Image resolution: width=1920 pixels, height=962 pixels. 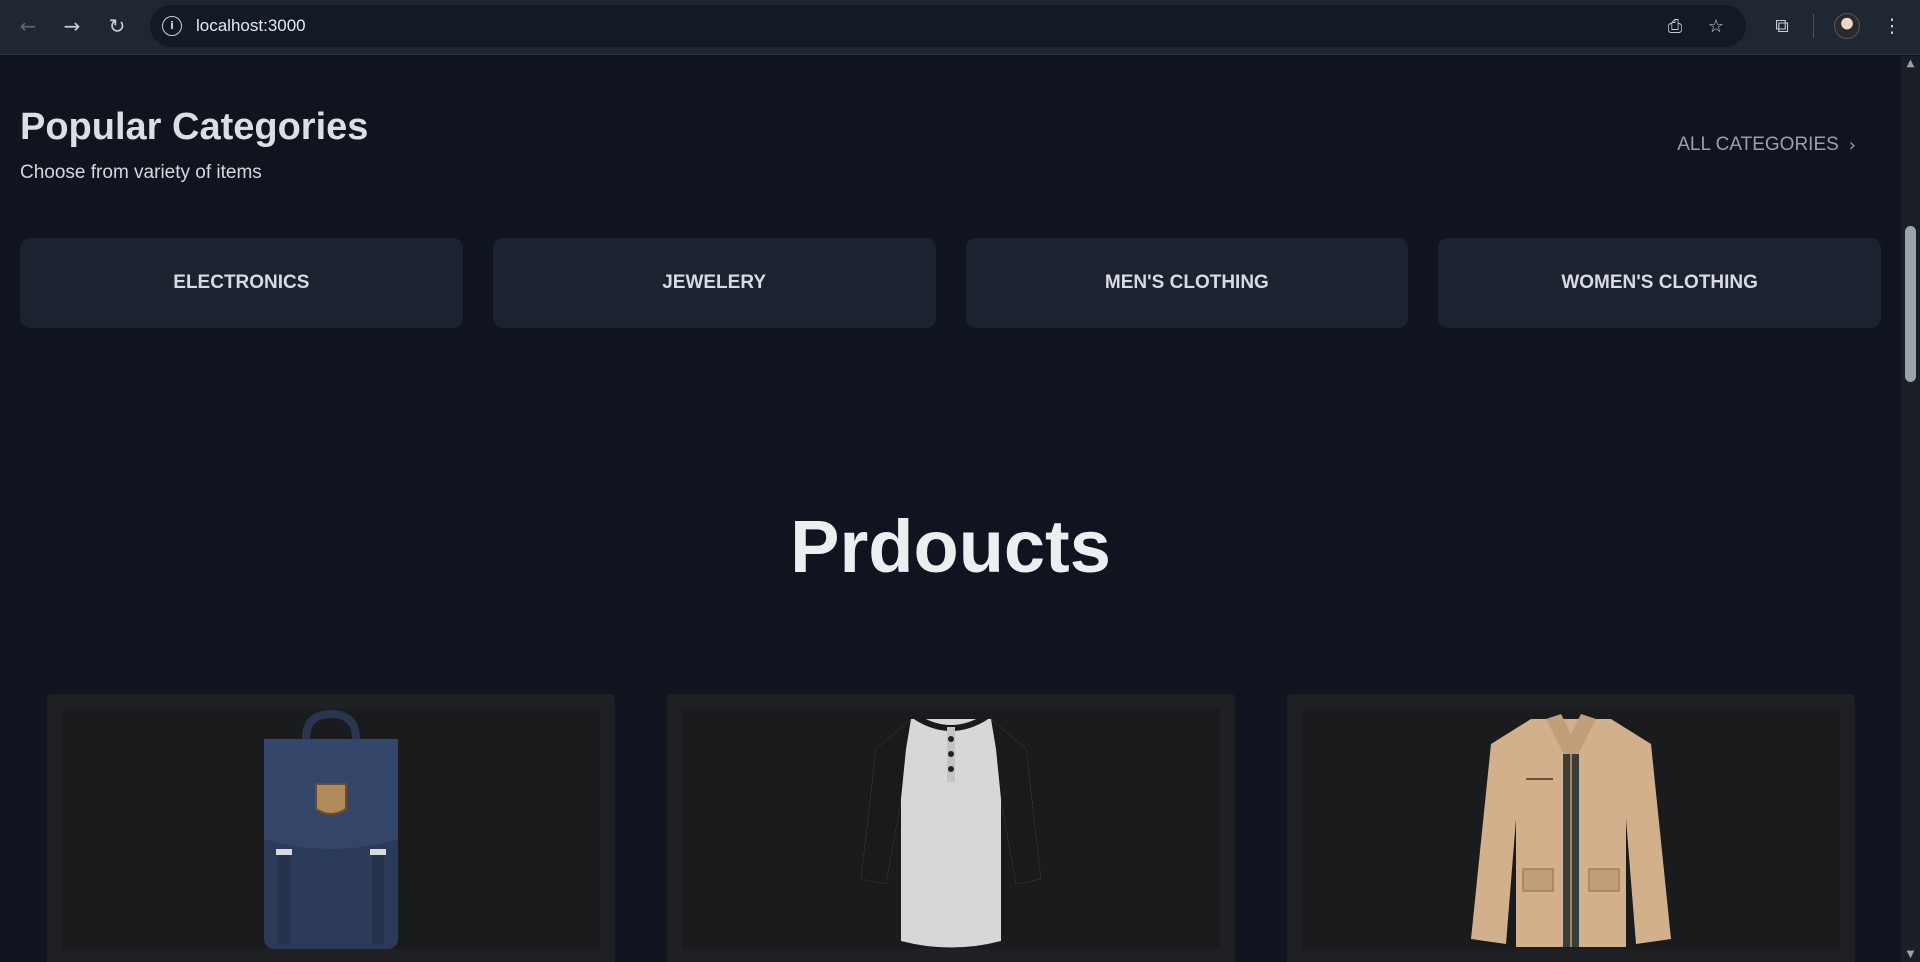 I want to click on url-text: localhost:3000, so click(x=251, y=26).